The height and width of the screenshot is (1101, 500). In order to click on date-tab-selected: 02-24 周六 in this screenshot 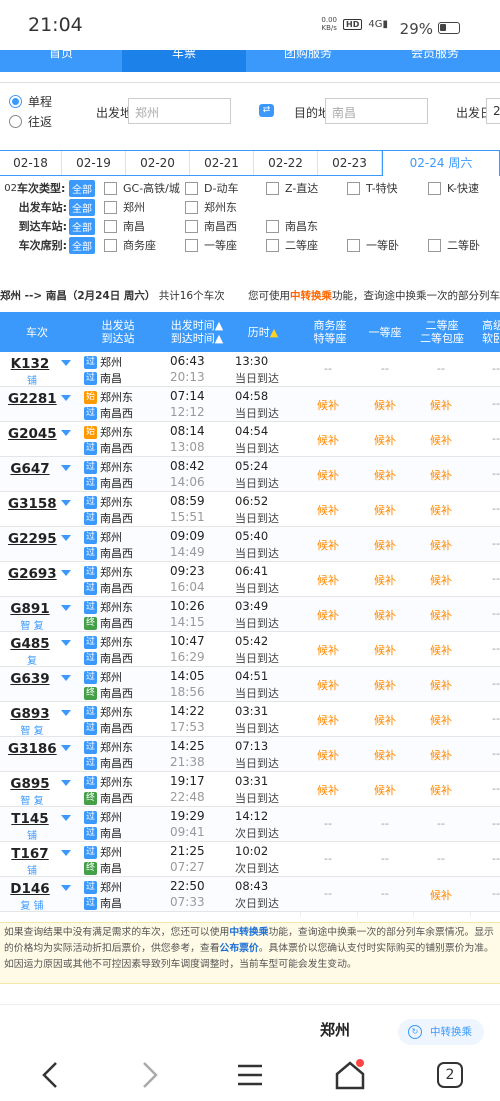, I will do `click(441, 163)`.